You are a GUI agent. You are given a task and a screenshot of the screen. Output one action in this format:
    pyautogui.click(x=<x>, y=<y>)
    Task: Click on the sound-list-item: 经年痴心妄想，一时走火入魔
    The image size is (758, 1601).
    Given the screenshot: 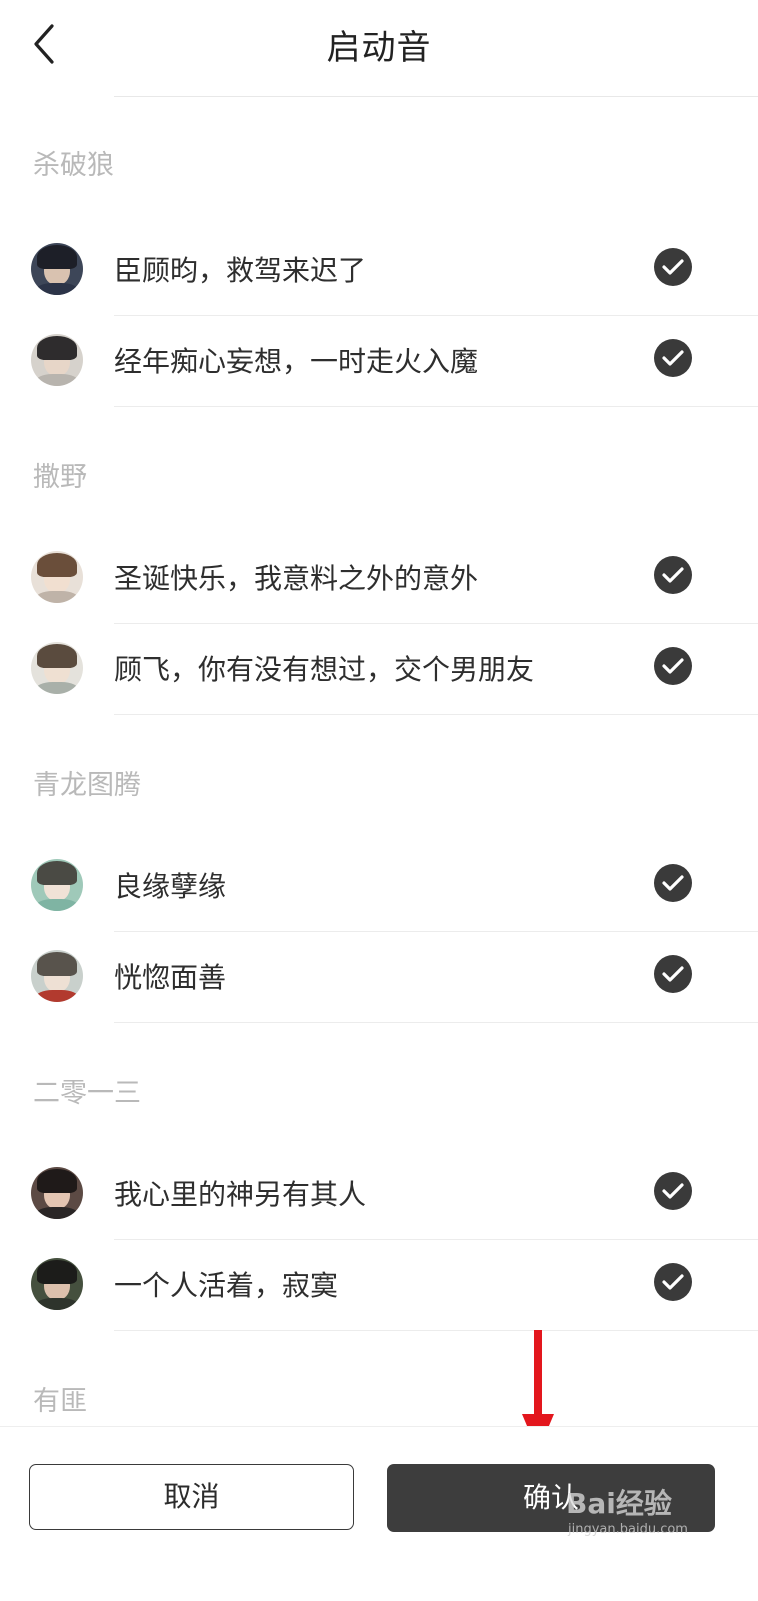 What is the action you would take?
    pyautogui.click(x=379, y=361)
    